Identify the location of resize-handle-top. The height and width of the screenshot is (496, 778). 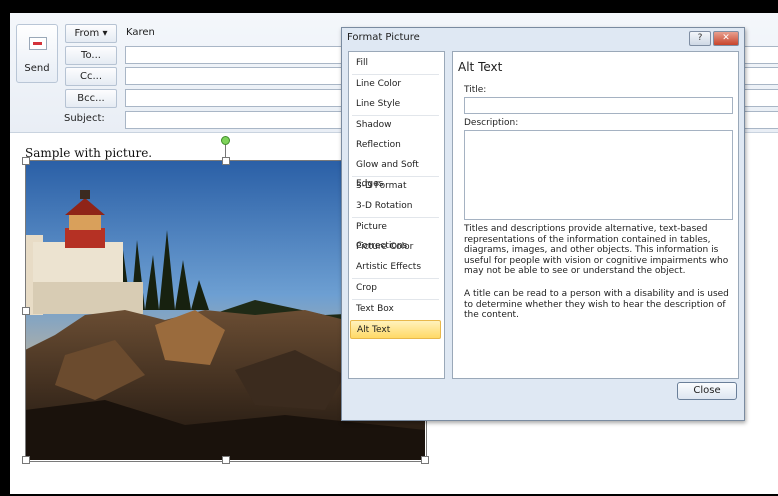
(226, 161).